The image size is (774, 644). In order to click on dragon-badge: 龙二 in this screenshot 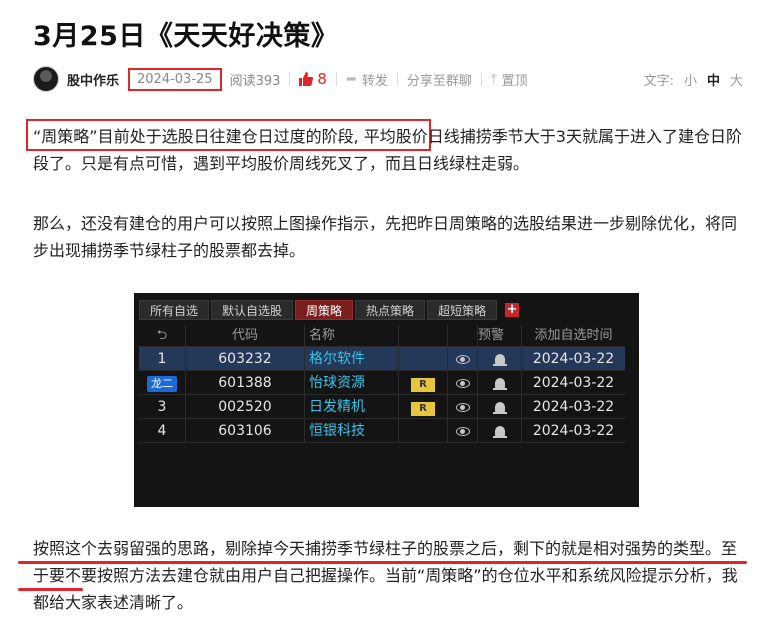, I will do `click(162, 384)`.